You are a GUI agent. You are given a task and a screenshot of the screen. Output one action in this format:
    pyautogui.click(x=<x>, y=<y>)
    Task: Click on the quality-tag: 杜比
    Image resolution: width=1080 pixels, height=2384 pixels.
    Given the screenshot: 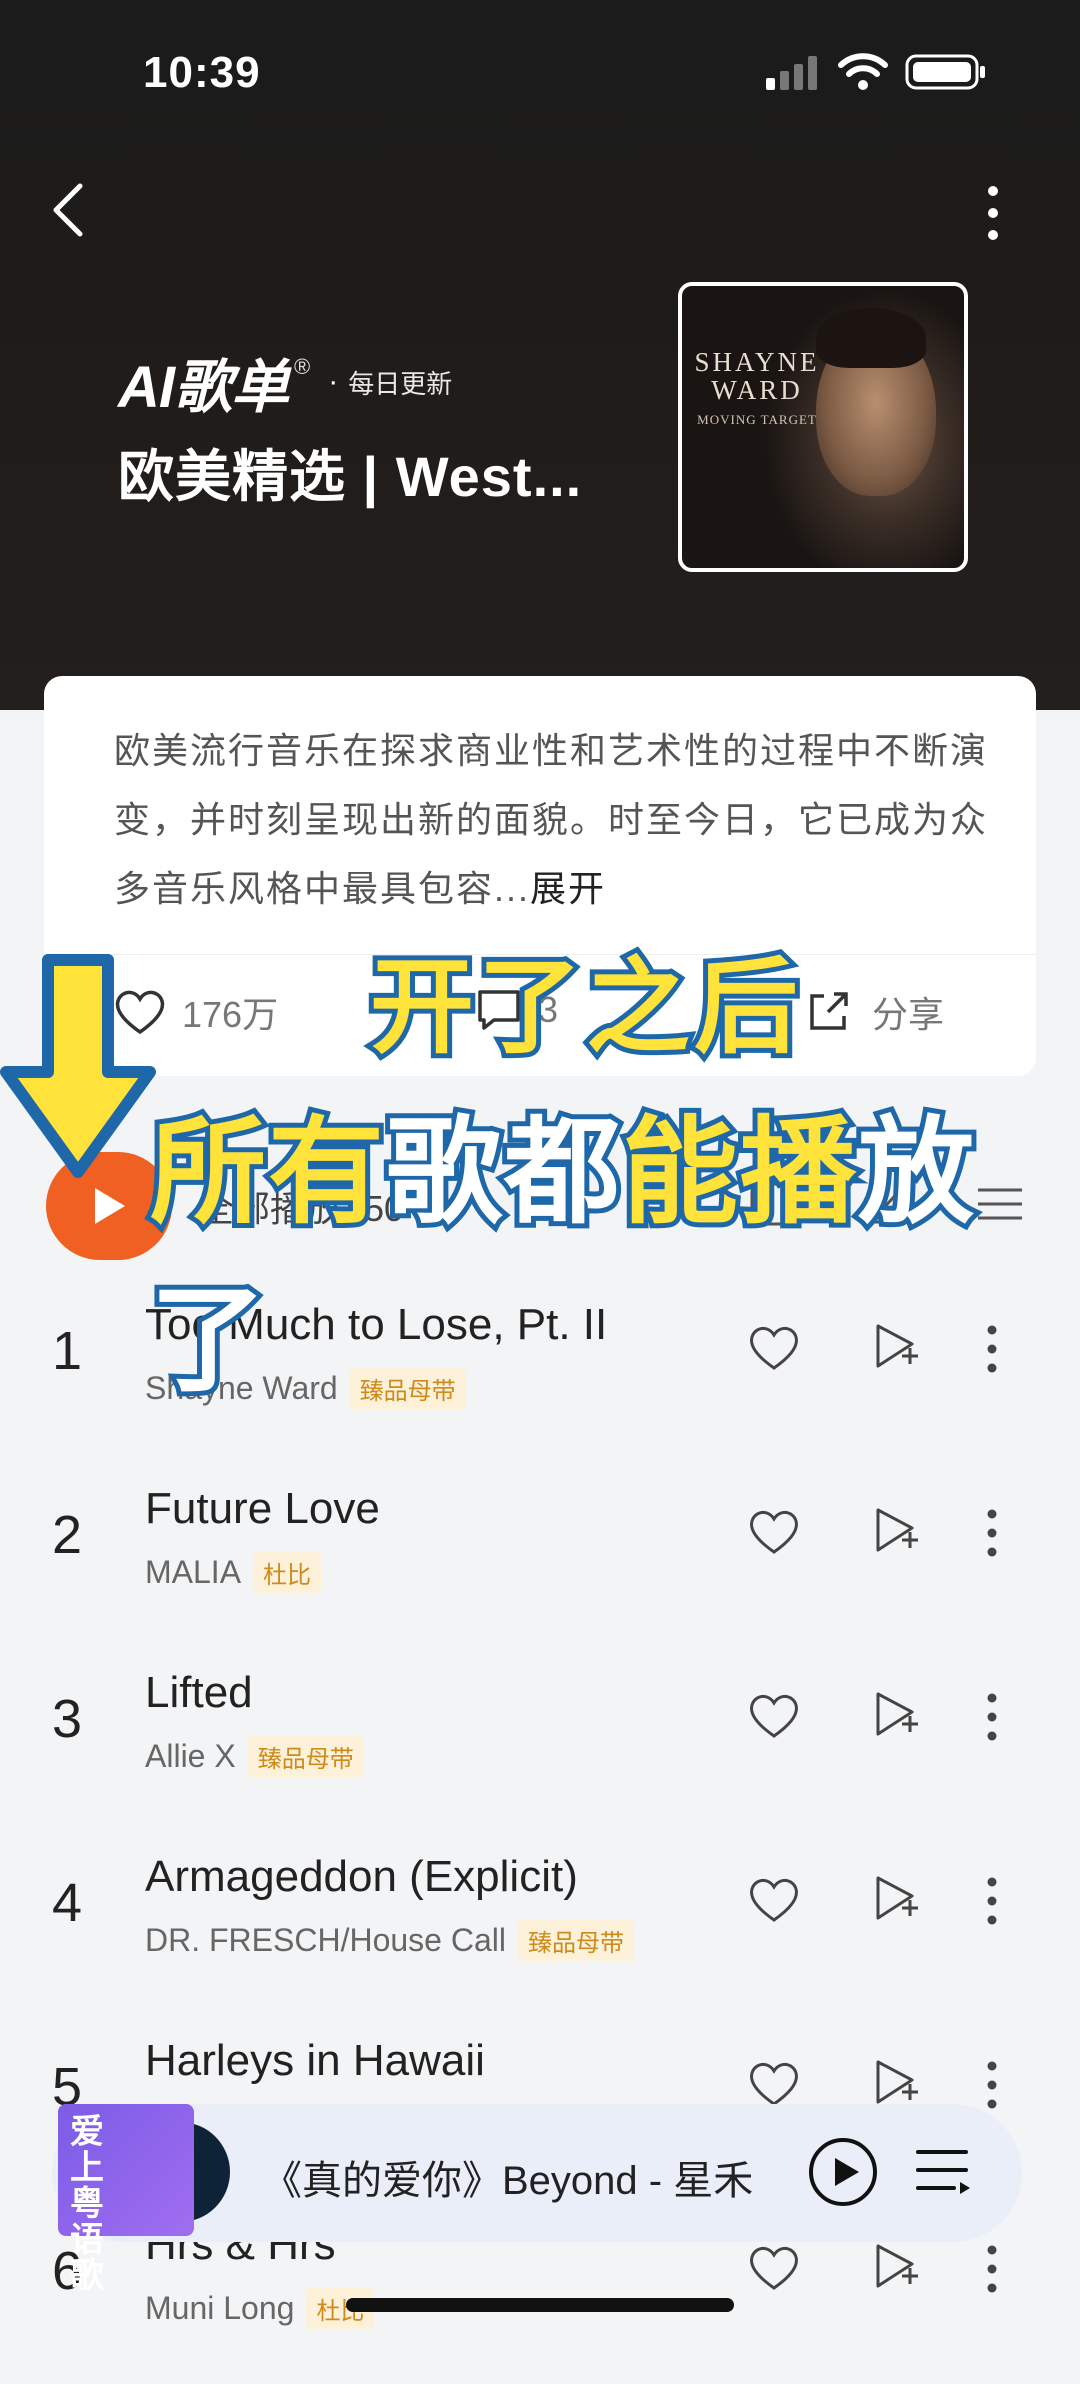 What is the action you would take?
    pyautogui.click(x=287, y=1572)
    